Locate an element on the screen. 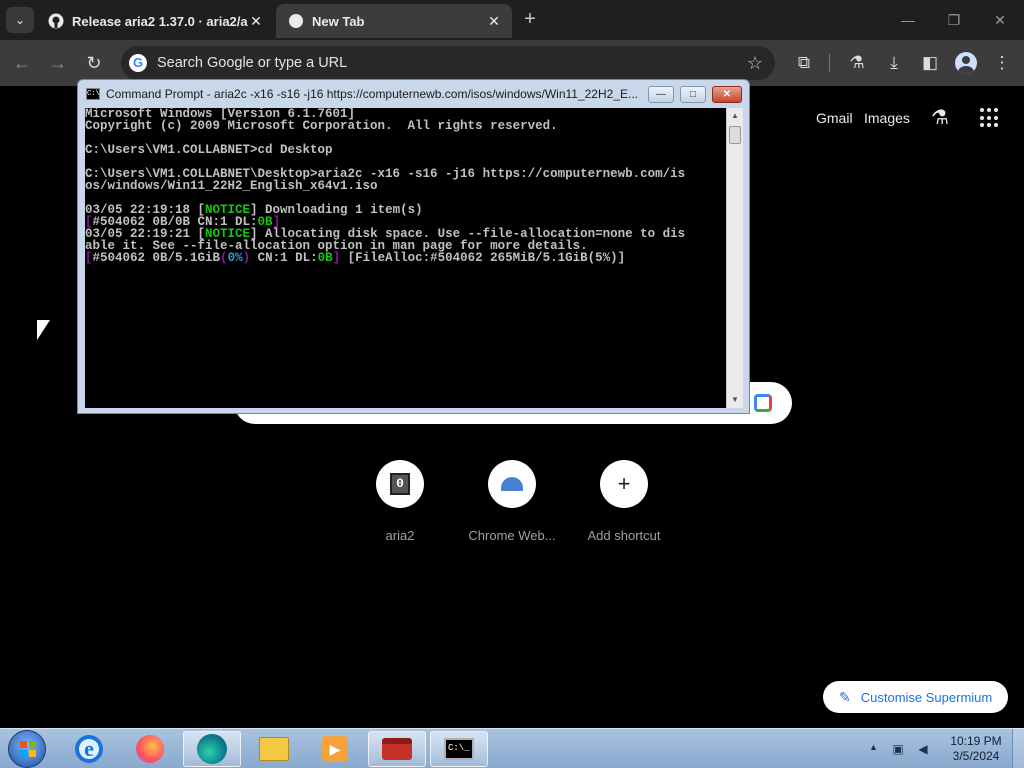 The image size is (1024, 768). console-text: 0B is located at coordinates (325, 258).